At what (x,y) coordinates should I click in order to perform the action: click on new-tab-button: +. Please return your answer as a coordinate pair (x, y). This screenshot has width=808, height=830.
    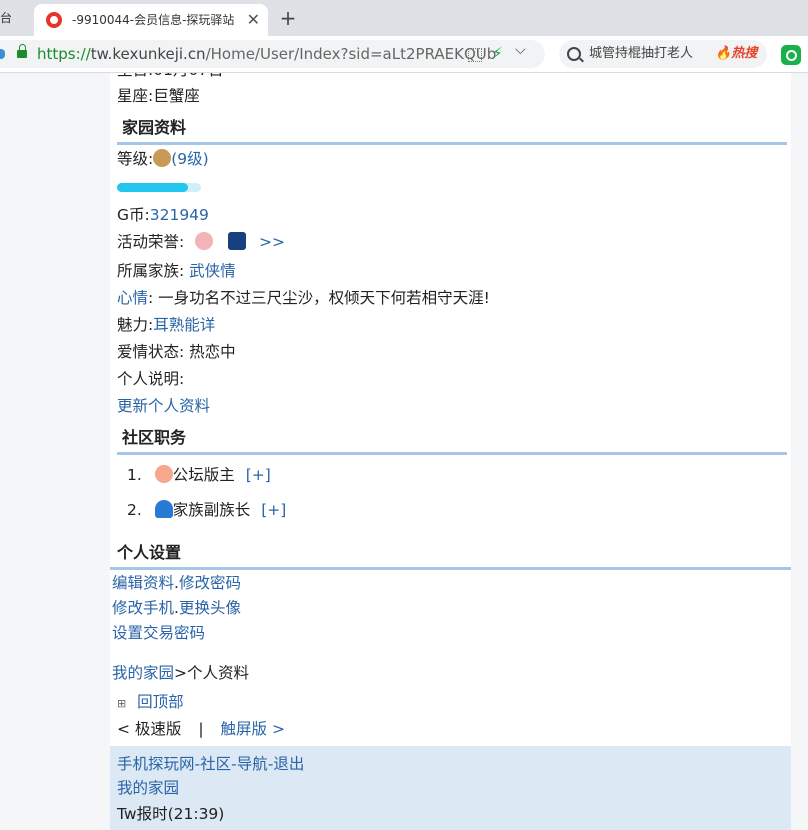
    Looking at the image, I should click on (288, 18).